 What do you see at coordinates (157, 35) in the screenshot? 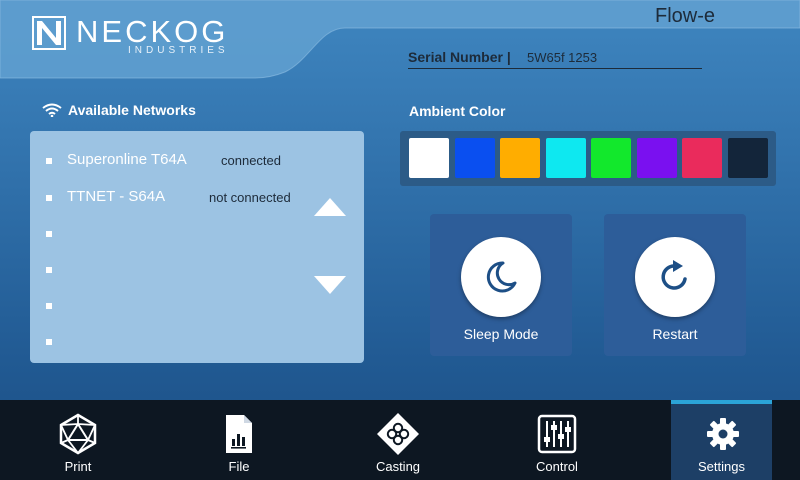
I see `neckog-logo: NECKOG INDUSTRIES` at bounding box center [157, 35].